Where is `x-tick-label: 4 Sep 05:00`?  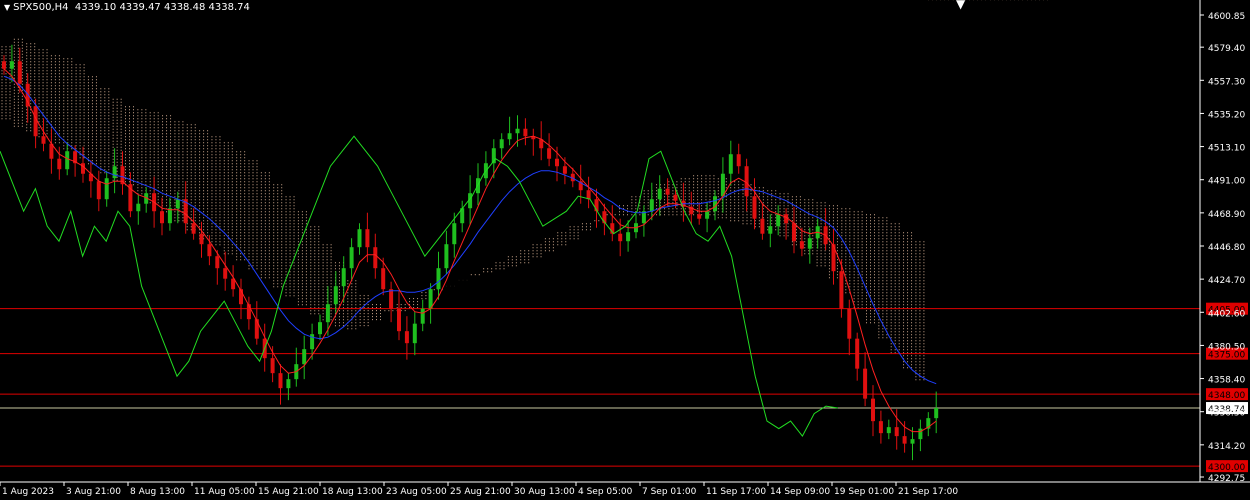 x-tick-label: 4 Sep 05:00 is located at coordinates (605, 492).